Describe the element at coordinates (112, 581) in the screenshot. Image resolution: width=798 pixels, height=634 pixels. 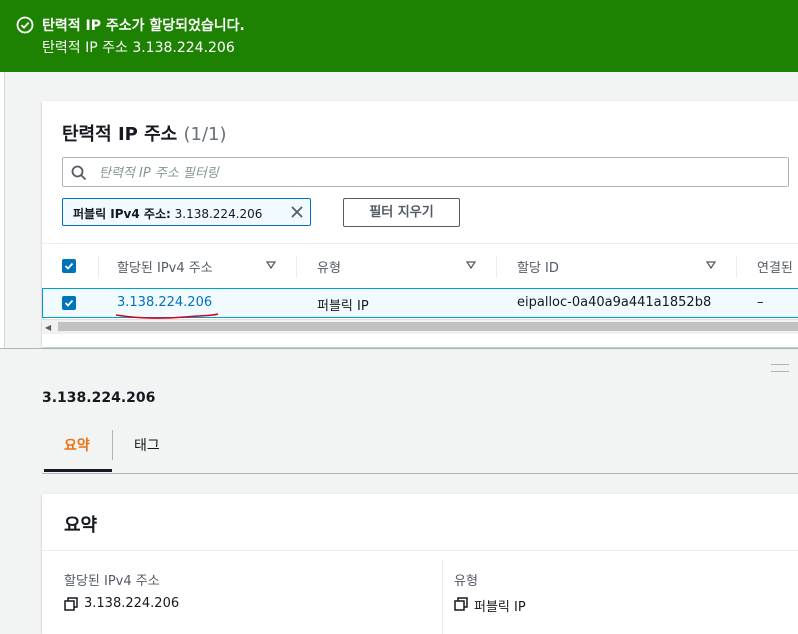
I see `field-label-ipv4: 할당된 IPv4 주소` at that location.